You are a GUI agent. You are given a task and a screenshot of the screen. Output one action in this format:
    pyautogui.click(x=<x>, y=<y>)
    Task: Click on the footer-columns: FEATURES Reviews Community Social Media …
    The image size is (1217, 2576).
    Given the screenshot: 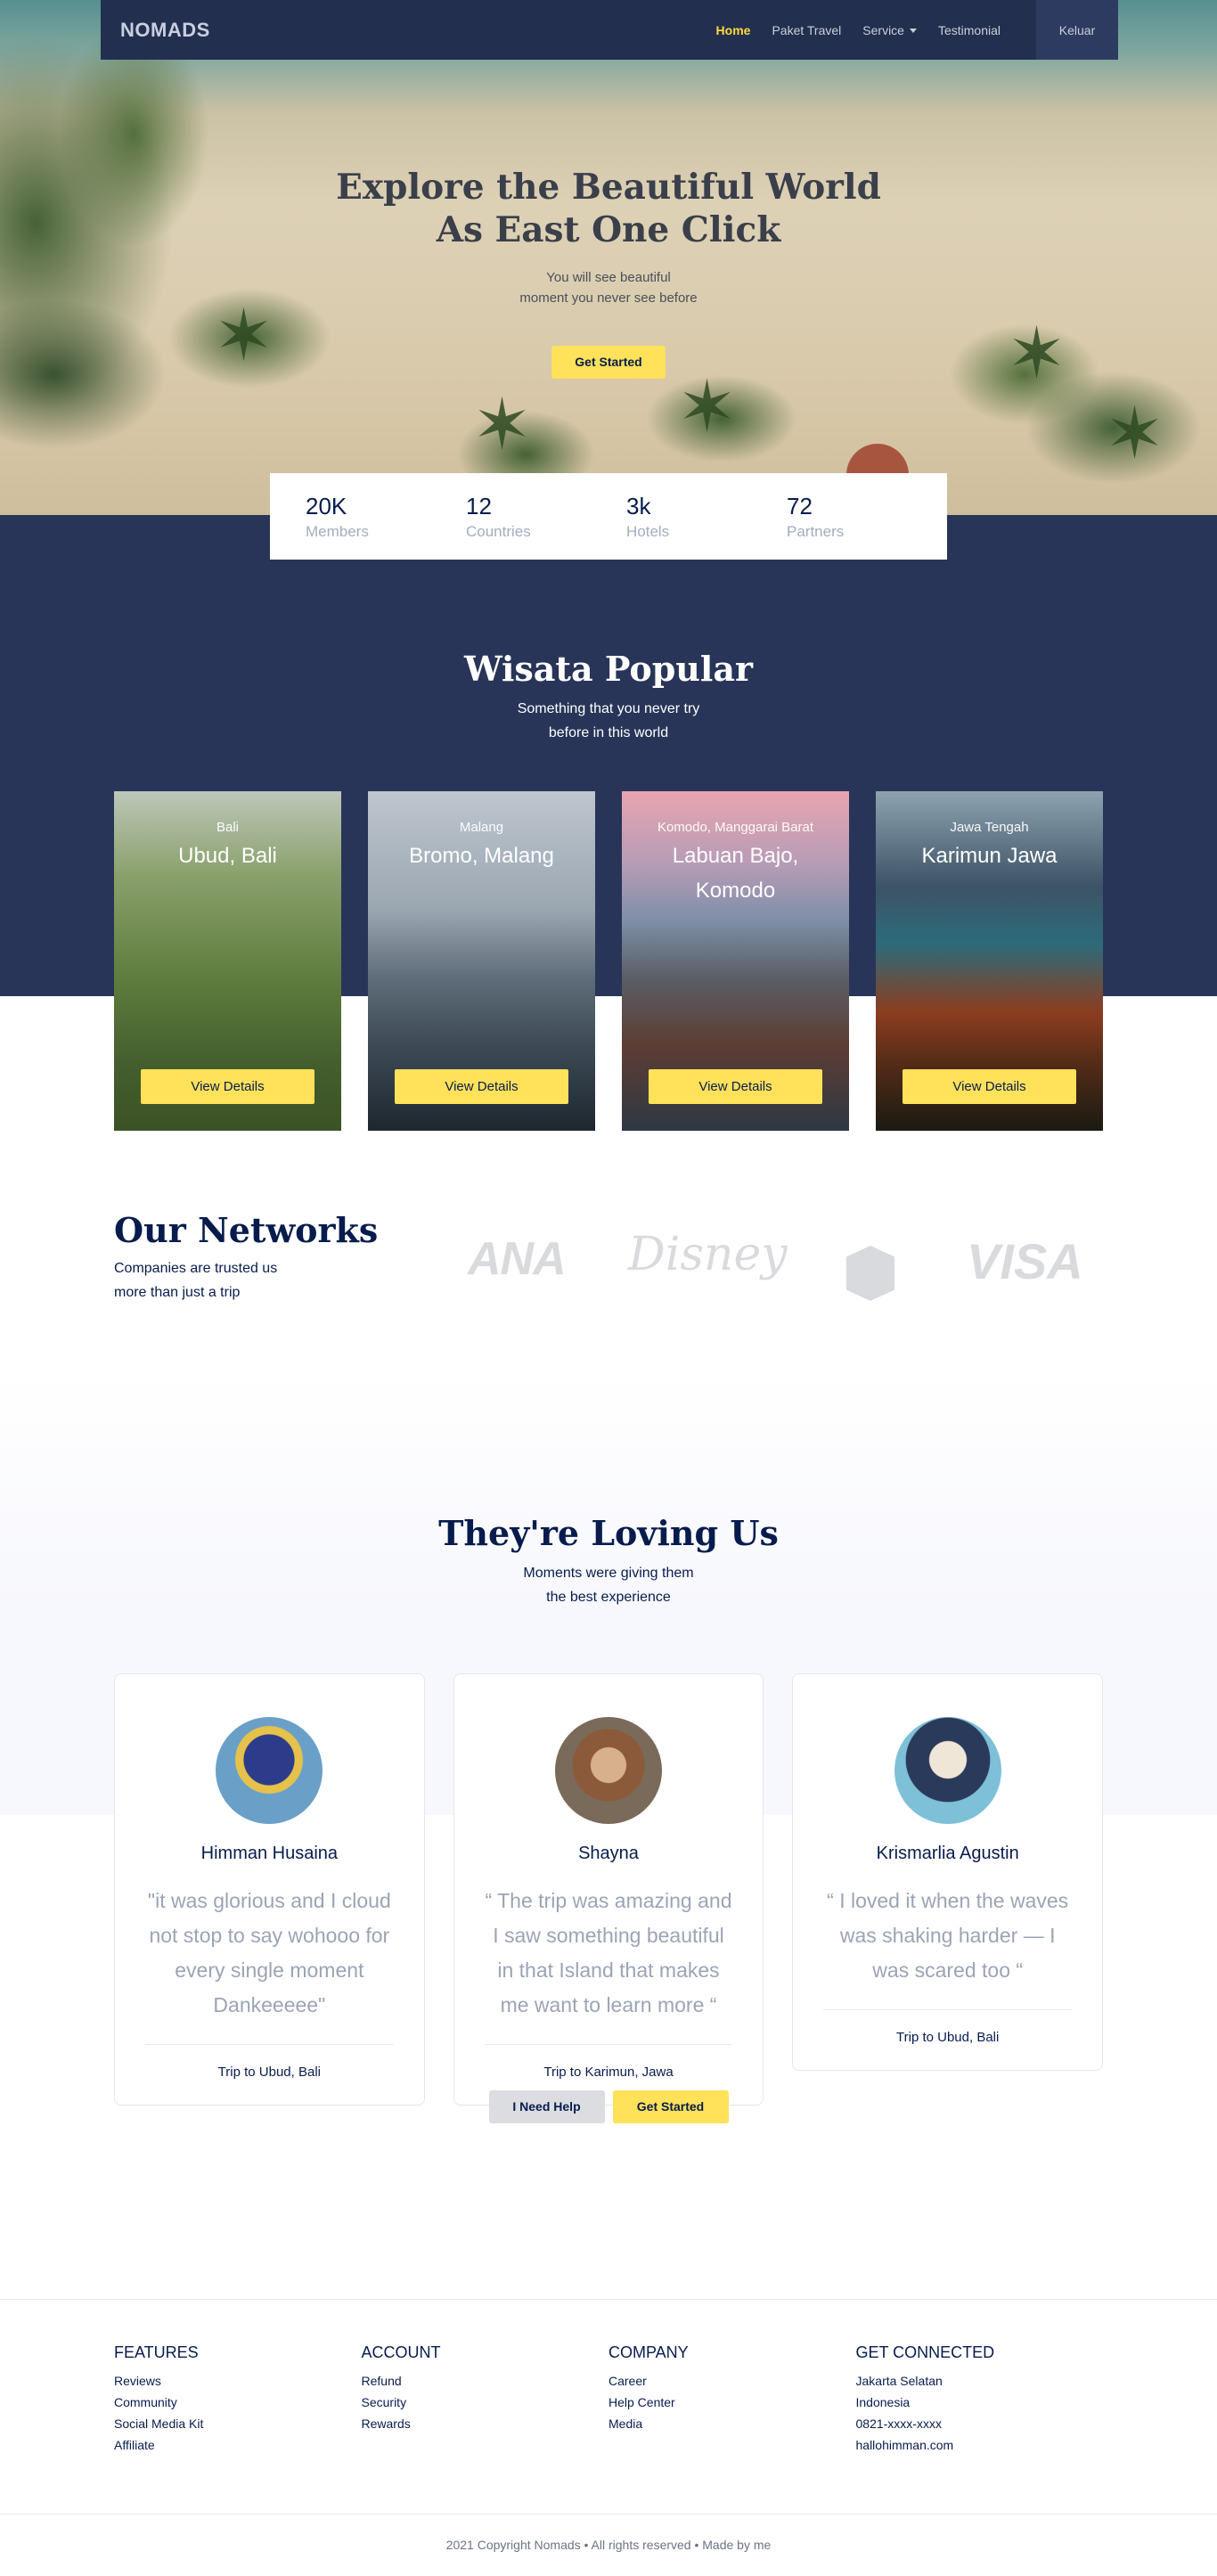 What is the action you would take?
    pyautogui.click(x=609, y=2399)
    